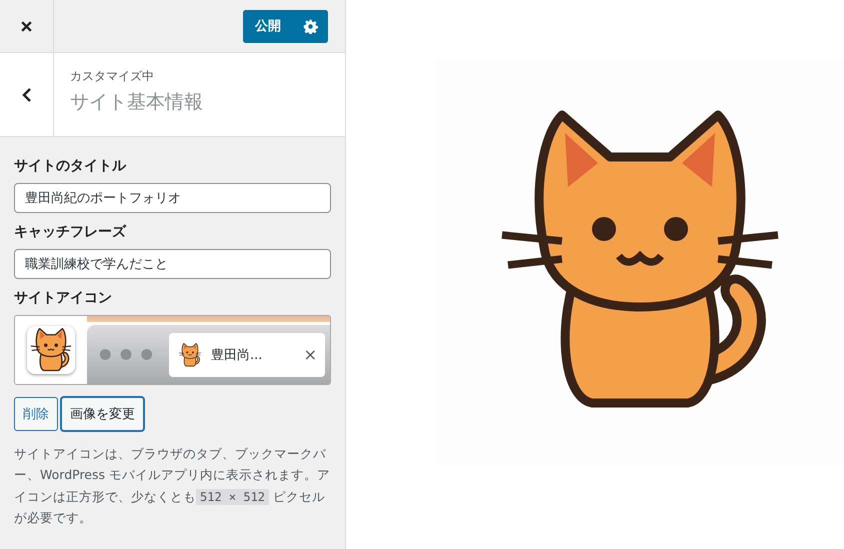 The width and height of the screenshot is (844, 549). What do you see at coordinates (63, 298) in the screenshot?
I see `field-label: サイトアイコン` at bounding box center [63, 298].